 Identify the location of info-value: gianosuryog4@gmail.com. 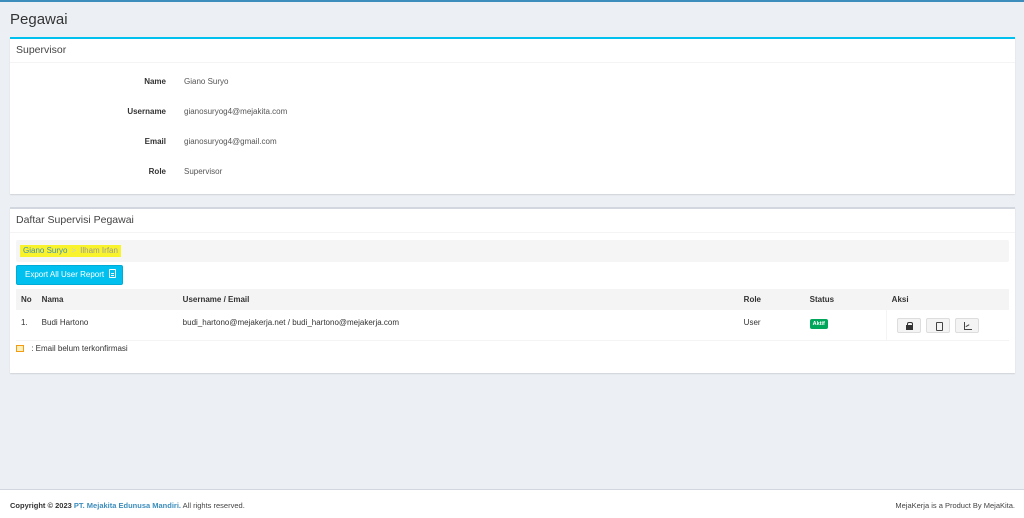
(230, 141).